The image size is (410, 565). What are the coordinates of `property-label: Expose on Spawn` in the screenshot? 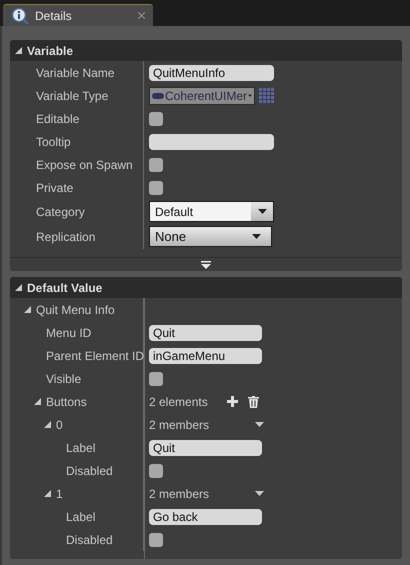 It's located at (84, 165).